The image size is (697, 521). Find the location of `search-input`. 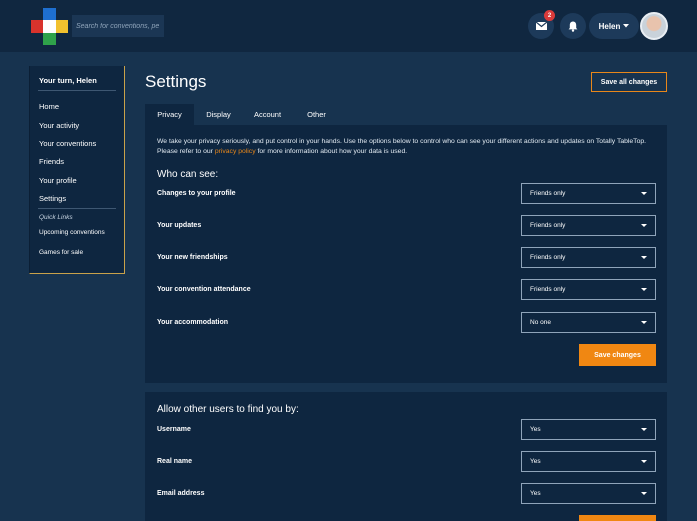

search-input is located at coordinates (118, 26).